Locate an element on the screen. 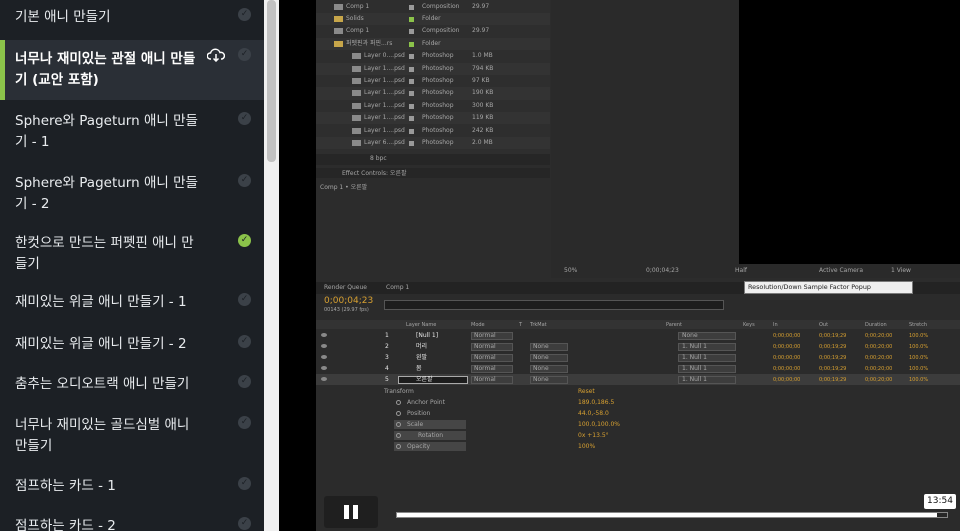 The height and width of the screenshot is (531, 960). project-item: Layer 1....psd Photoshop 794 KB is located at coordinates (433, 68).